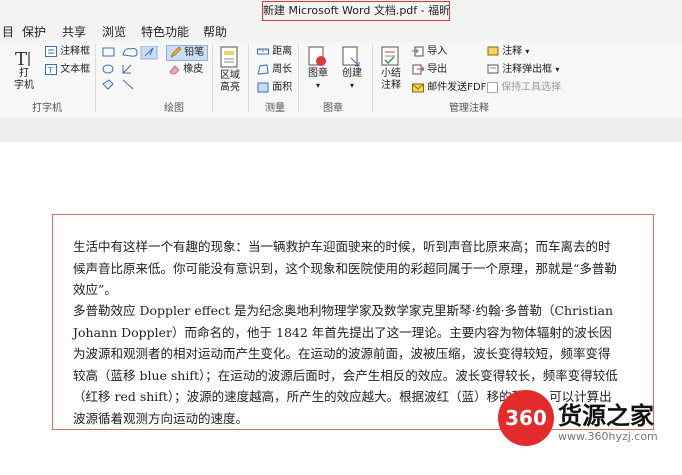 This screenshot has height=475, width=682. What do you see at coordinates (24, 79) in the screenshot?
I see `typewriter-label: 打 字机` at bounding box center [24, 79].